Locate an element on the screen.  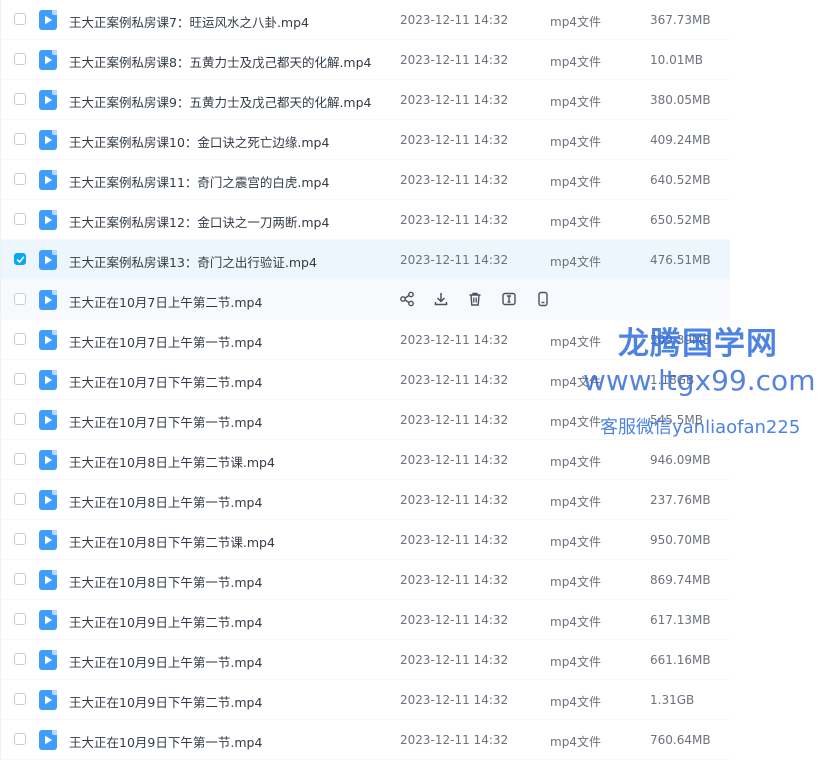
rename-icon is located at coordinates (510, 300).